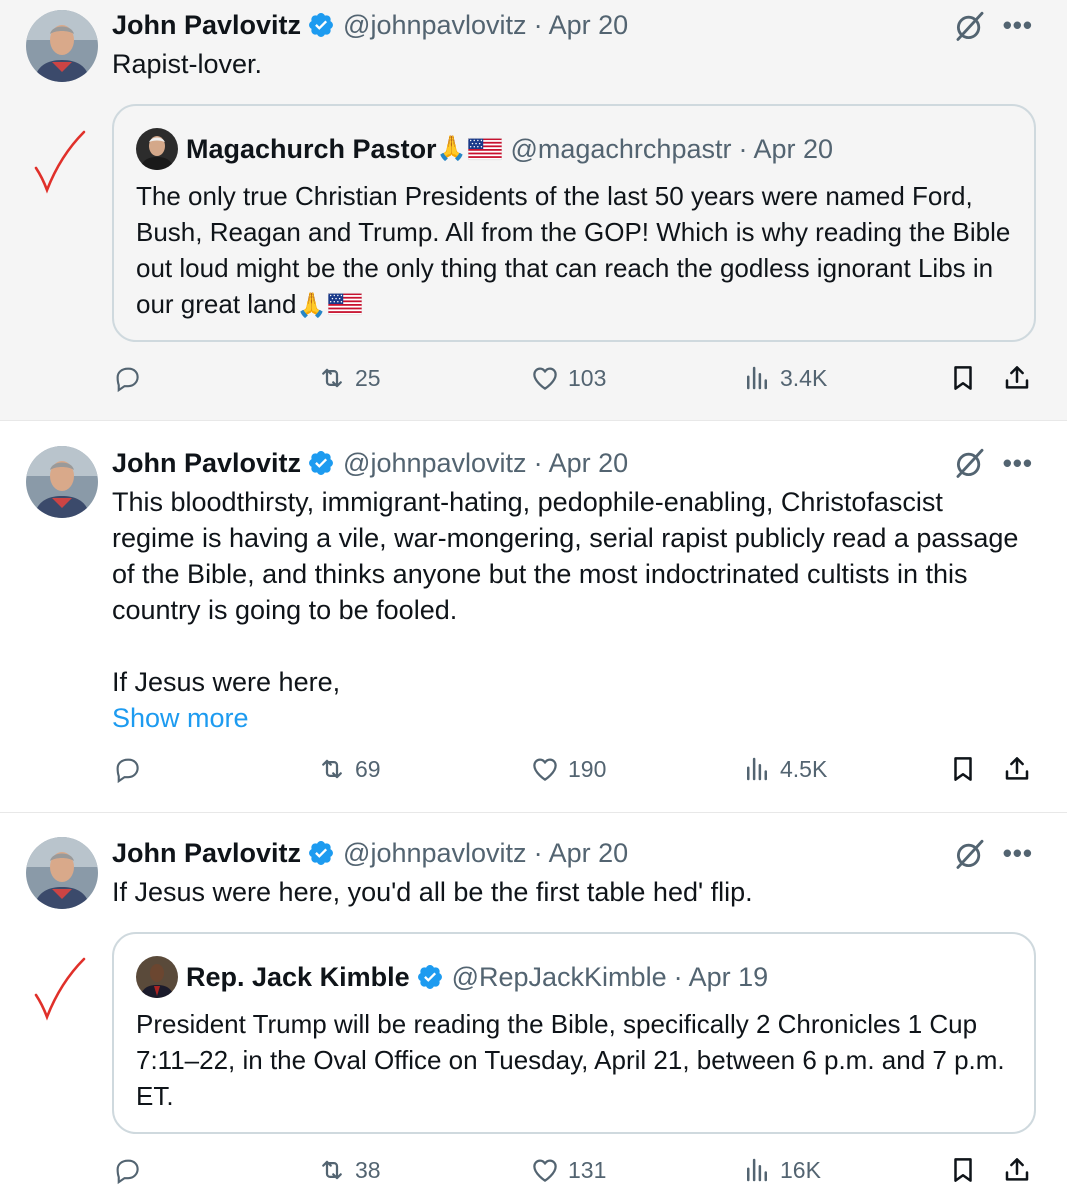  I want to click on quote-date: · Apr 19, so click(721, 977).